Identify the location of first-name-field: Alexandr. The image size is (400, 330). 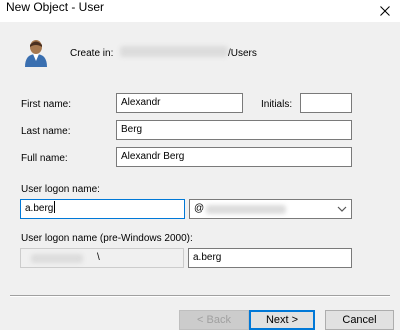
(179, 103).